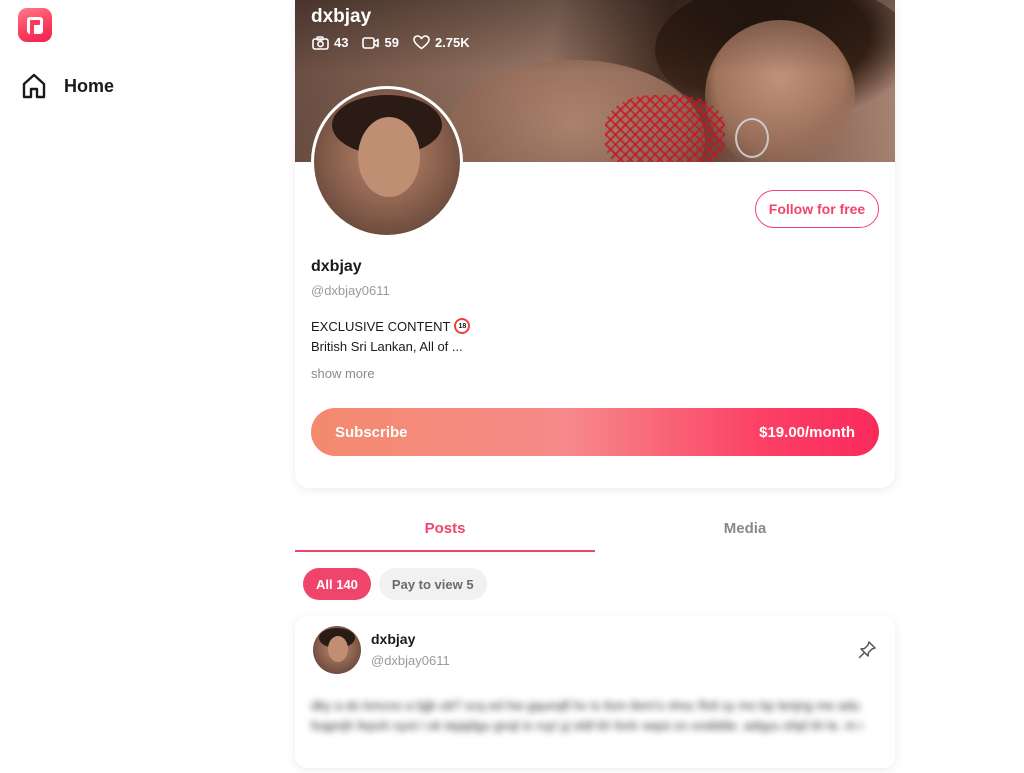 The width and height of the screenshot is (1024, 773). I want to click on like-count: 2.75K, so click(441, 42).